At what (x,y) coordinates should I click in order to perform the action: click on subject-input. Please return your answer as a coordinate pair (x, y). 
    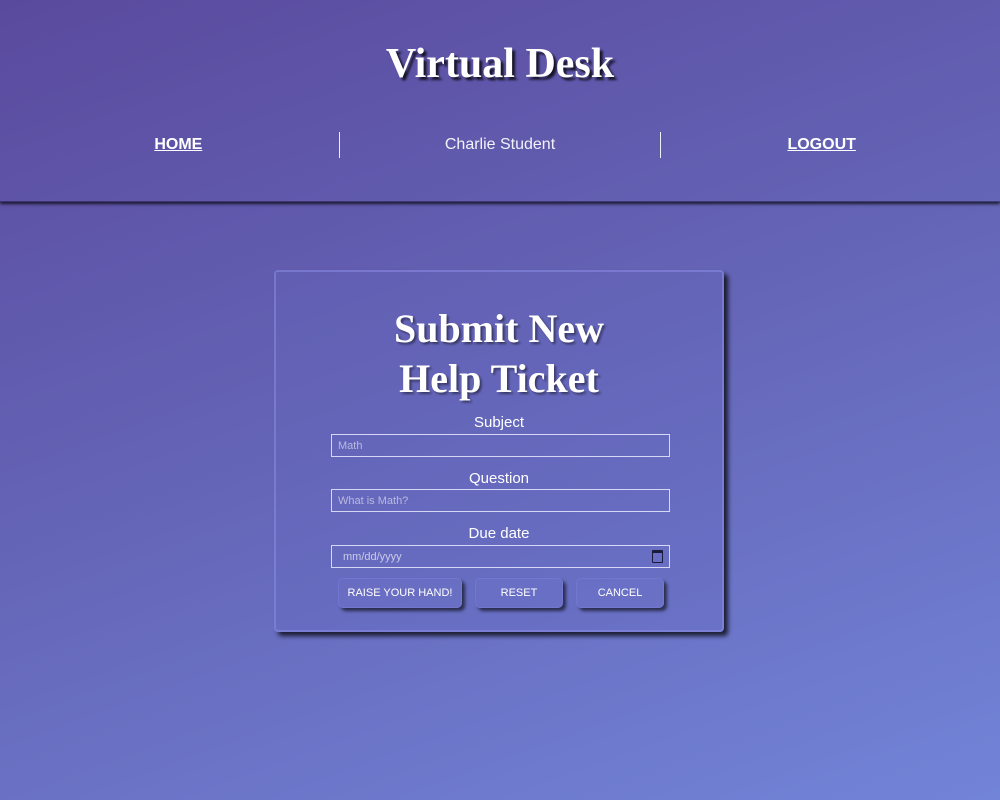
    Looking at the image, I should click on (500, 445).